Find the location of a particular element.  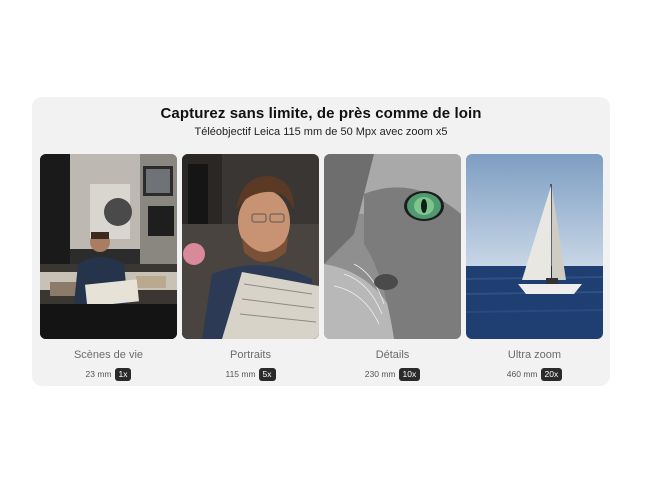

zoom-badge: 5x is located at coordinates (267, 374).